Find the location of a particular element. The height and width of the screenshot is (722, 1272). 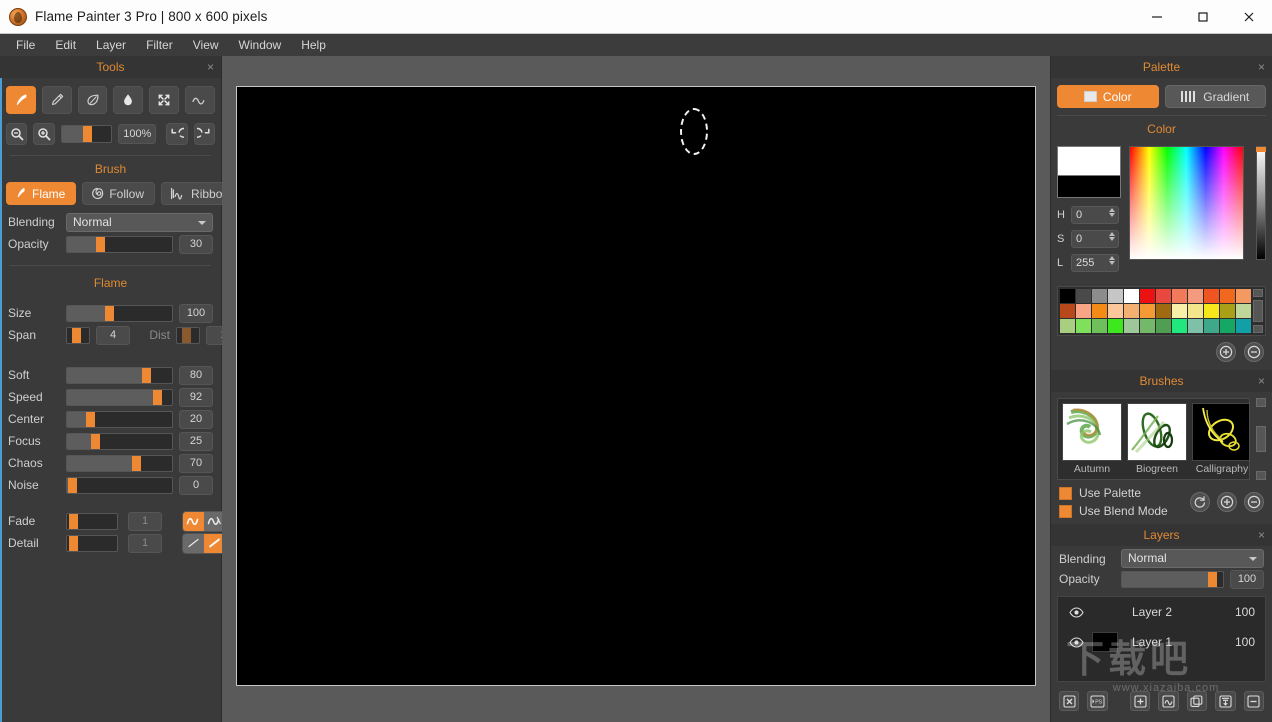

brush-type-follow: Follow is located at coordinates (119, 193).